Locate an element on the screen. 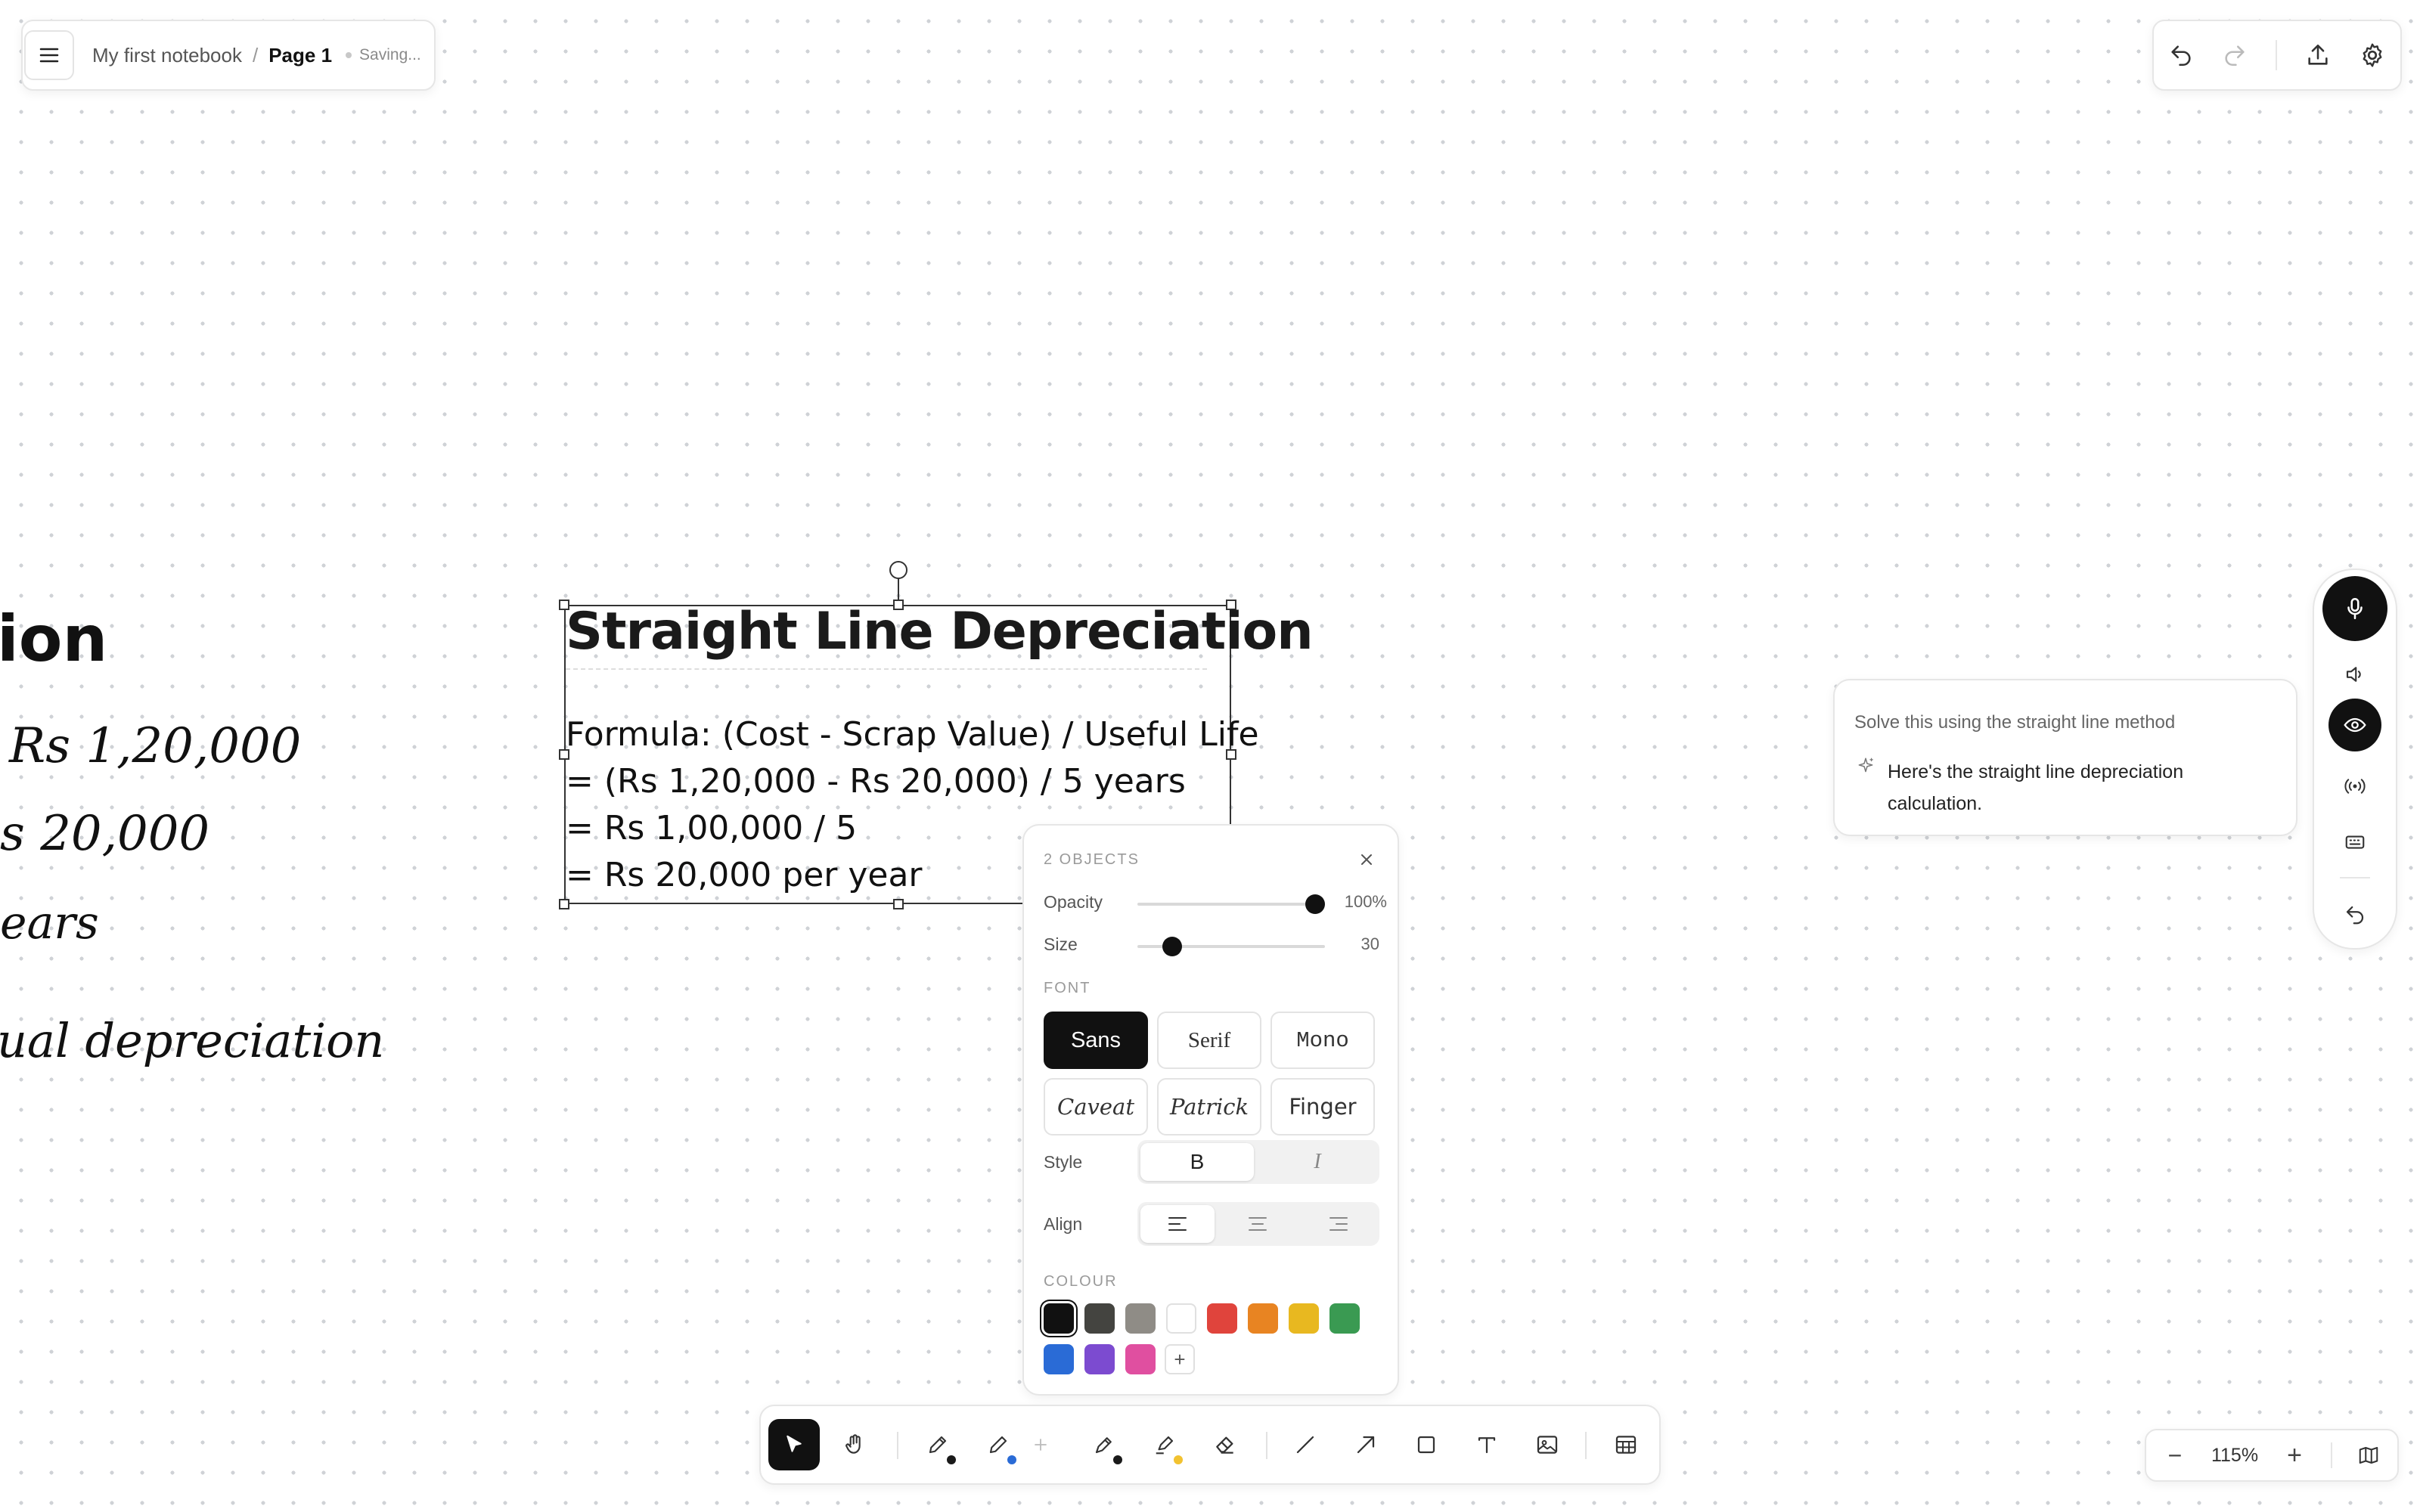  arrow-icon is located at coordinates (1366, 1445).